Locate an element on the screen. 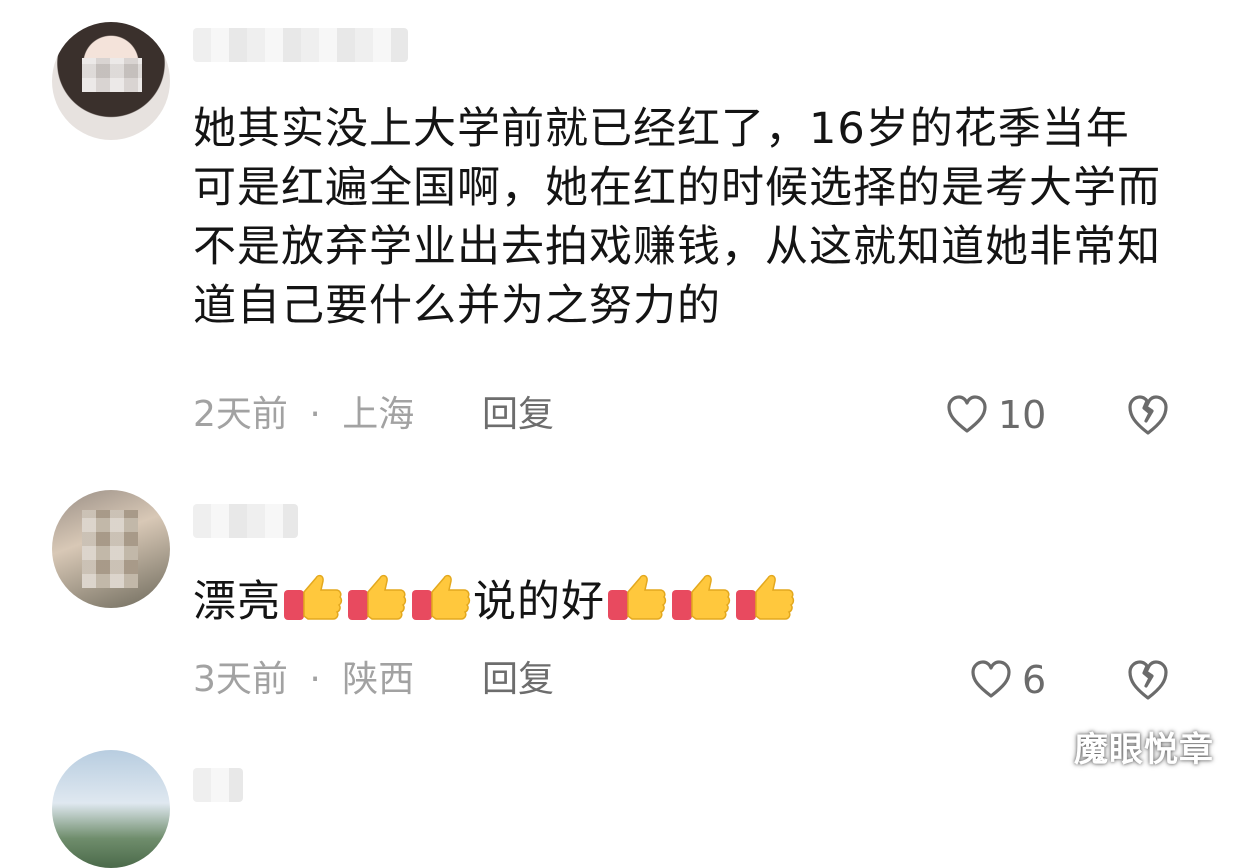  comment-time: 2天前 is located at coordinates (240, 414).